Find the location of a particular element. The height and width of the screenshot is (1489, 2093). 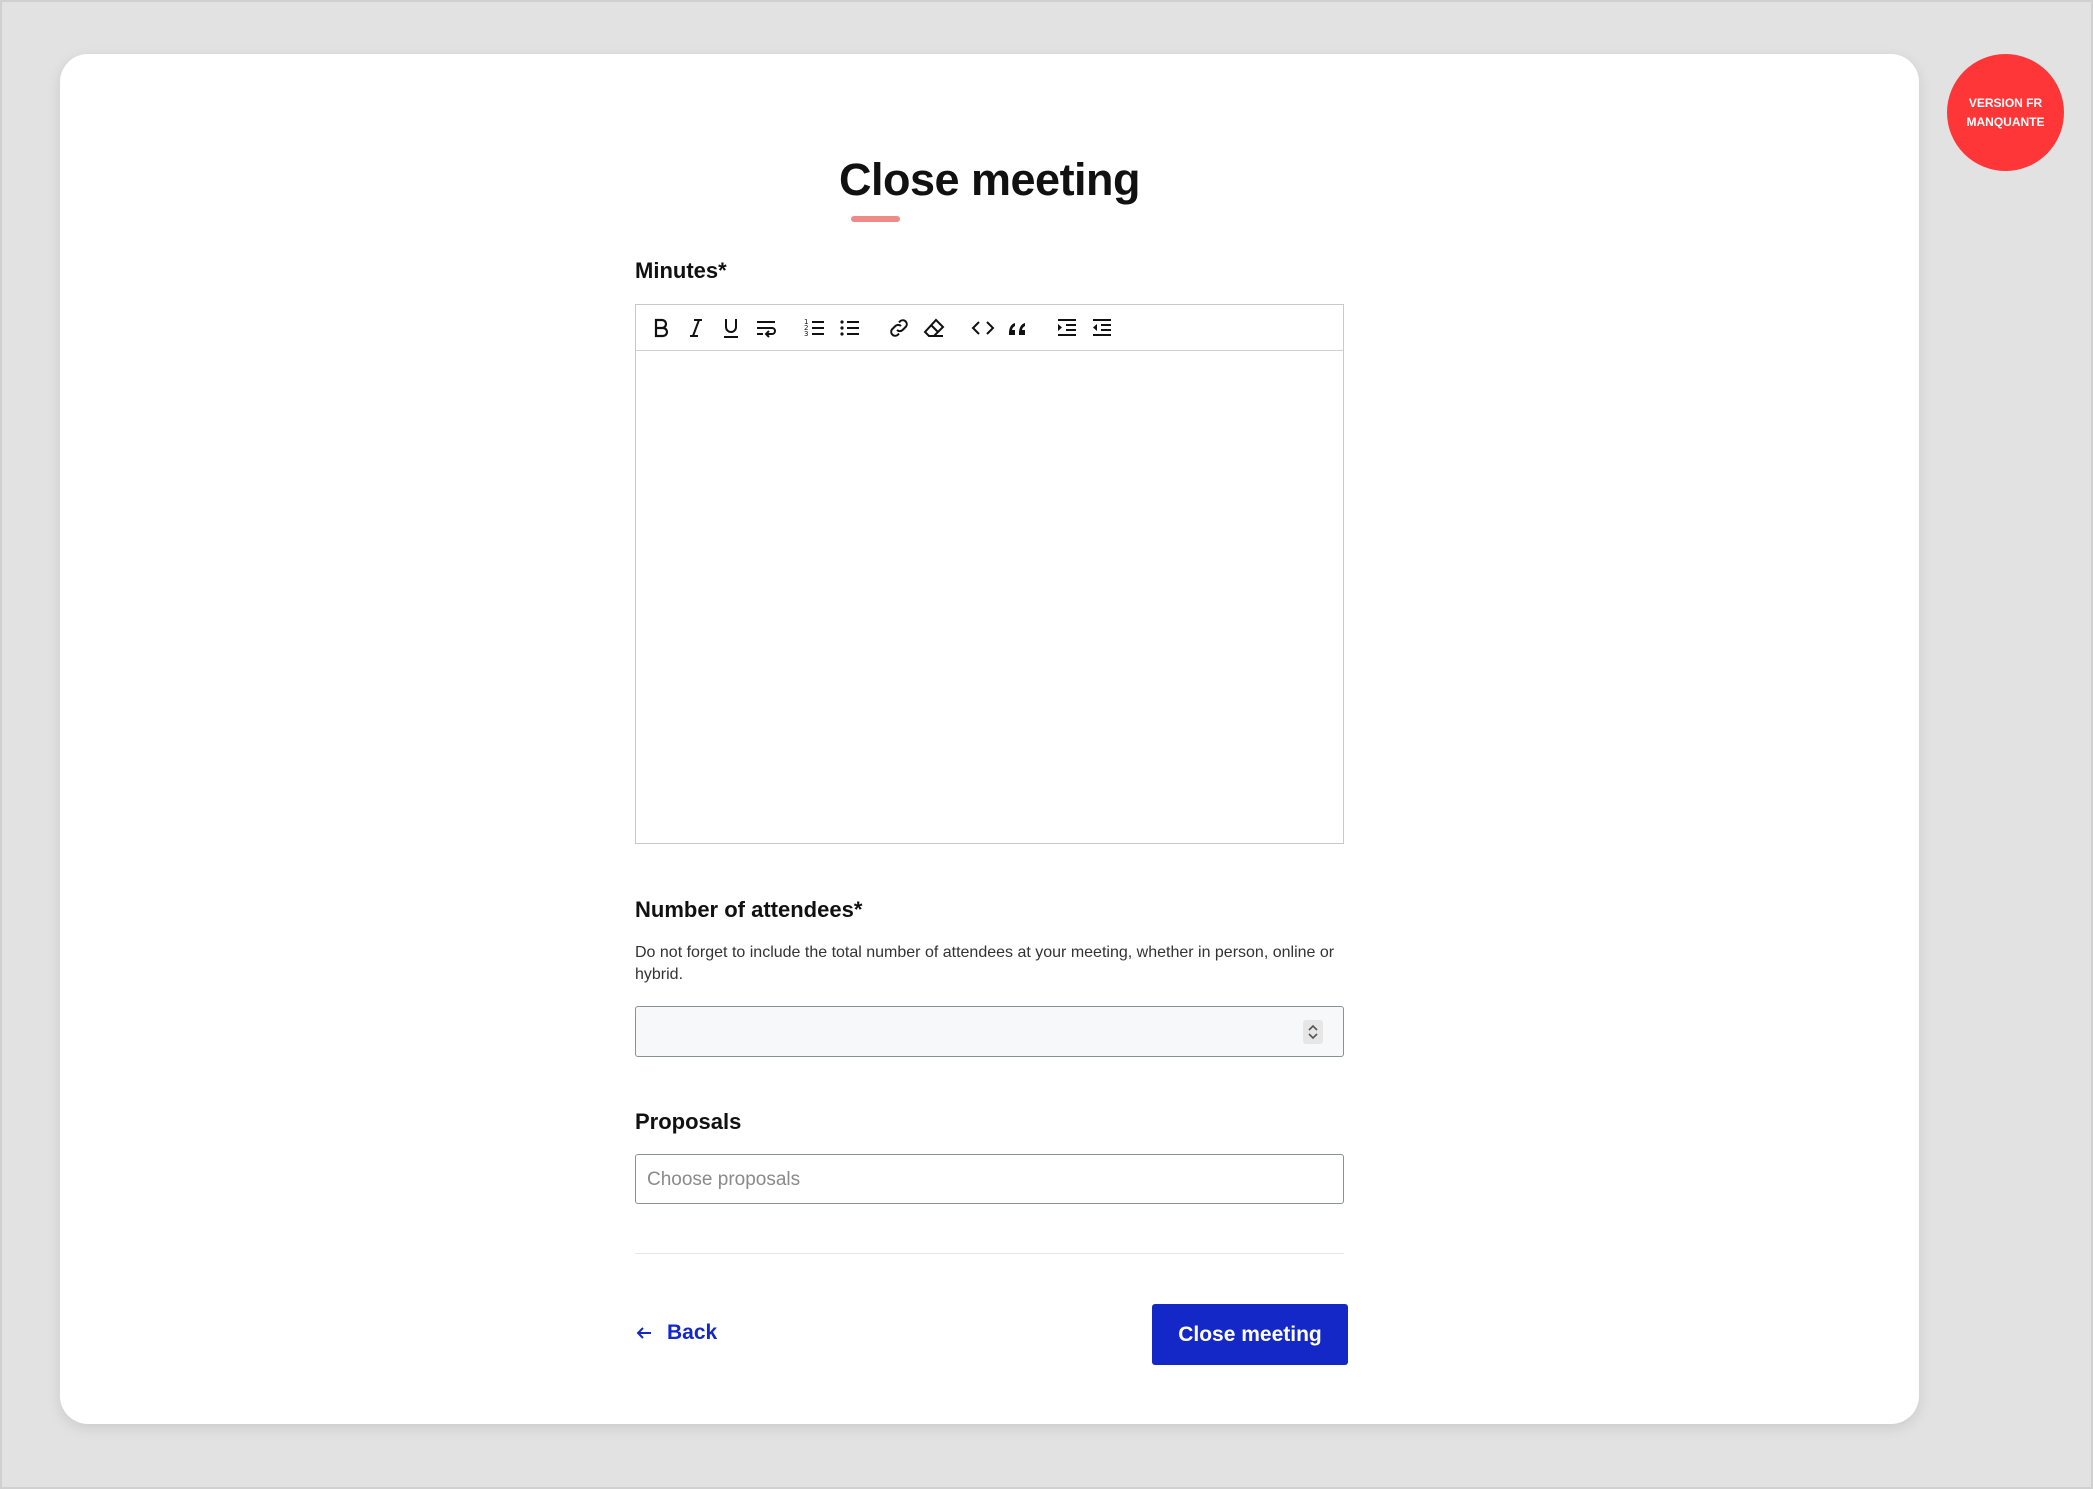

eraser-icon is located at coordinates (934, 327).